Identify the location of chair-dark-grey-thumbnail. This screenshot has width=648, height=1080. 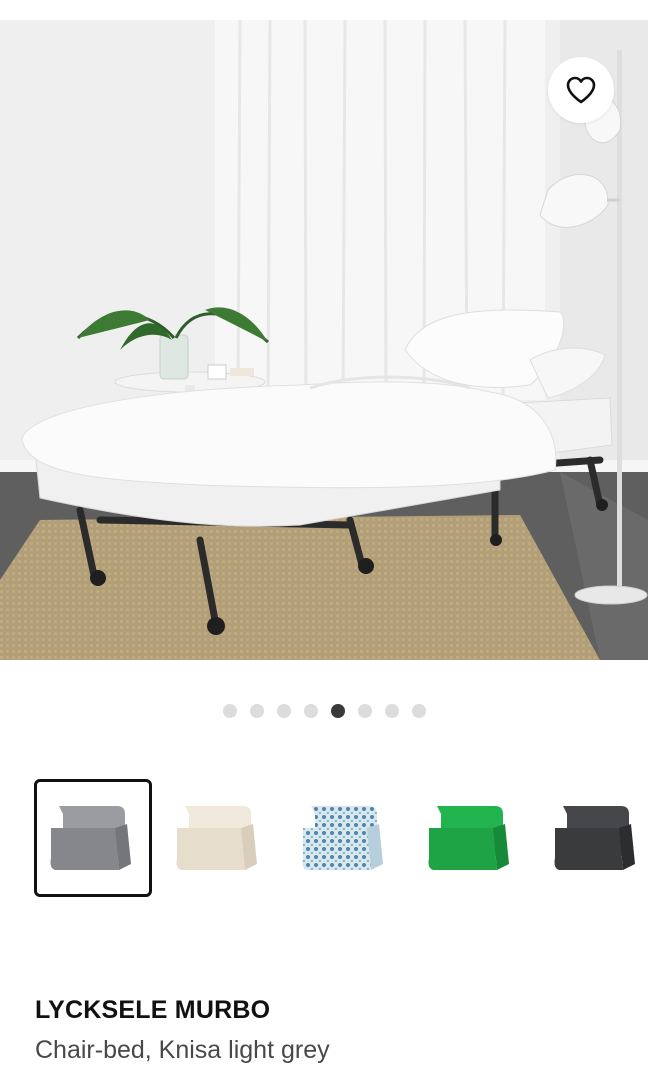
(594, 838).